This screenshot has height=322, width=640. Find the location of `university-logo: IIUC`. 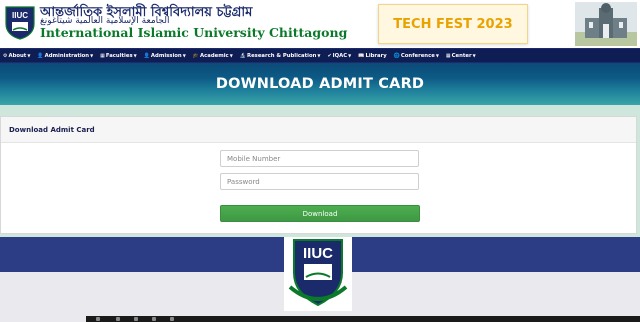

university-logo: IIUC is located at coordinates (20, 23).